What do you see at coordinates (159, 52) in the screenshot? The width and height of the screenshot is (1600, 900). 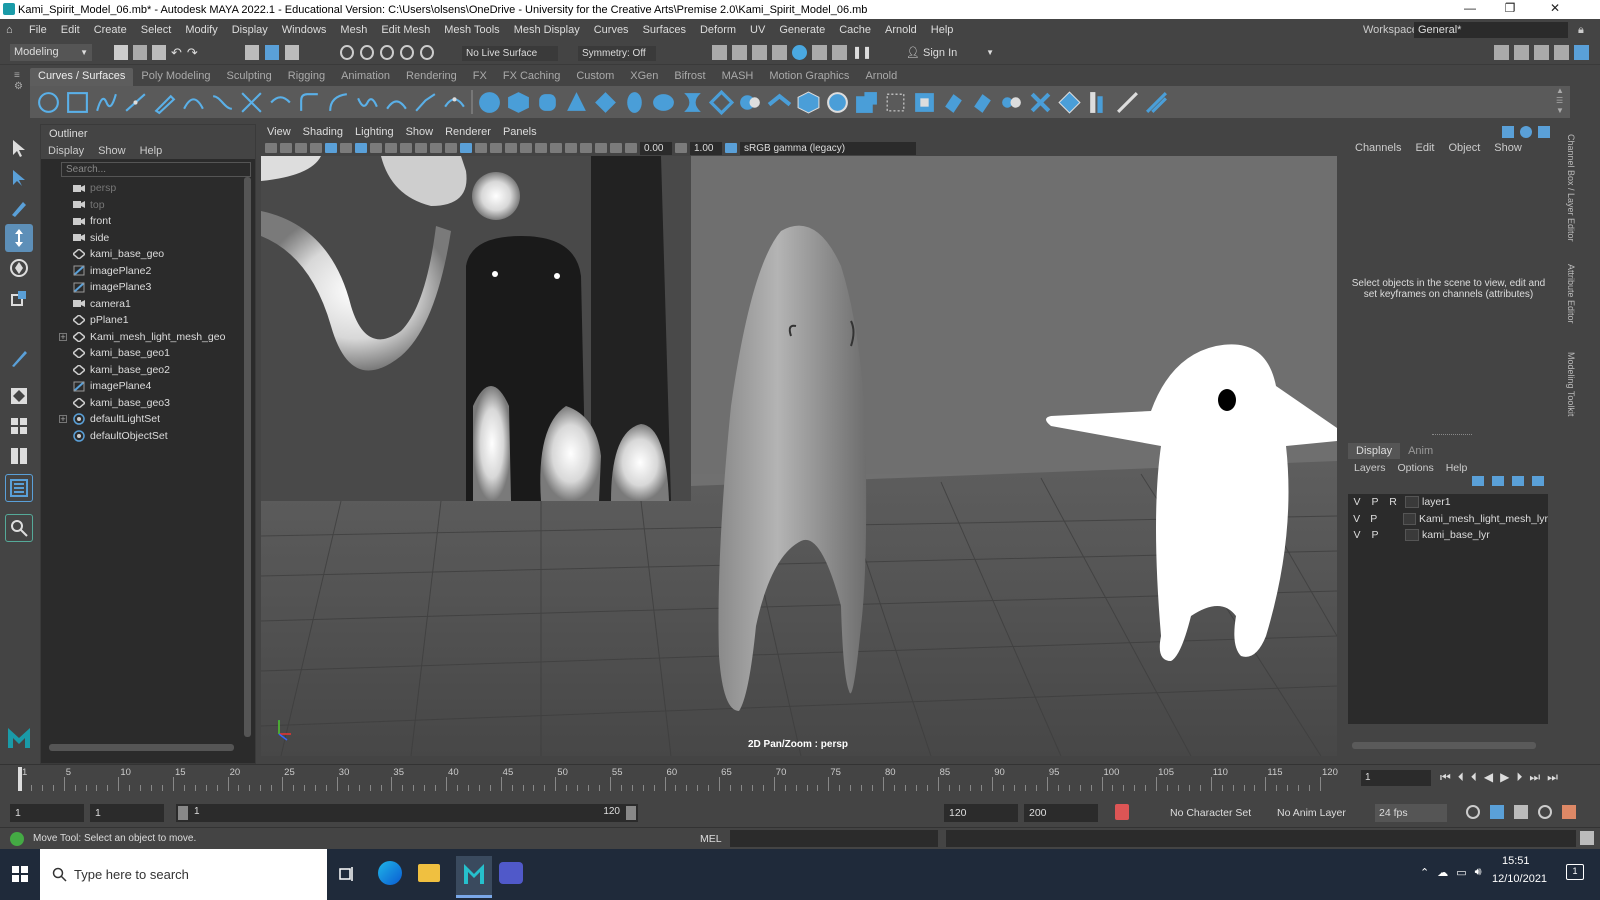 I see `save-scene-icon` at bounding box center [159, 52].